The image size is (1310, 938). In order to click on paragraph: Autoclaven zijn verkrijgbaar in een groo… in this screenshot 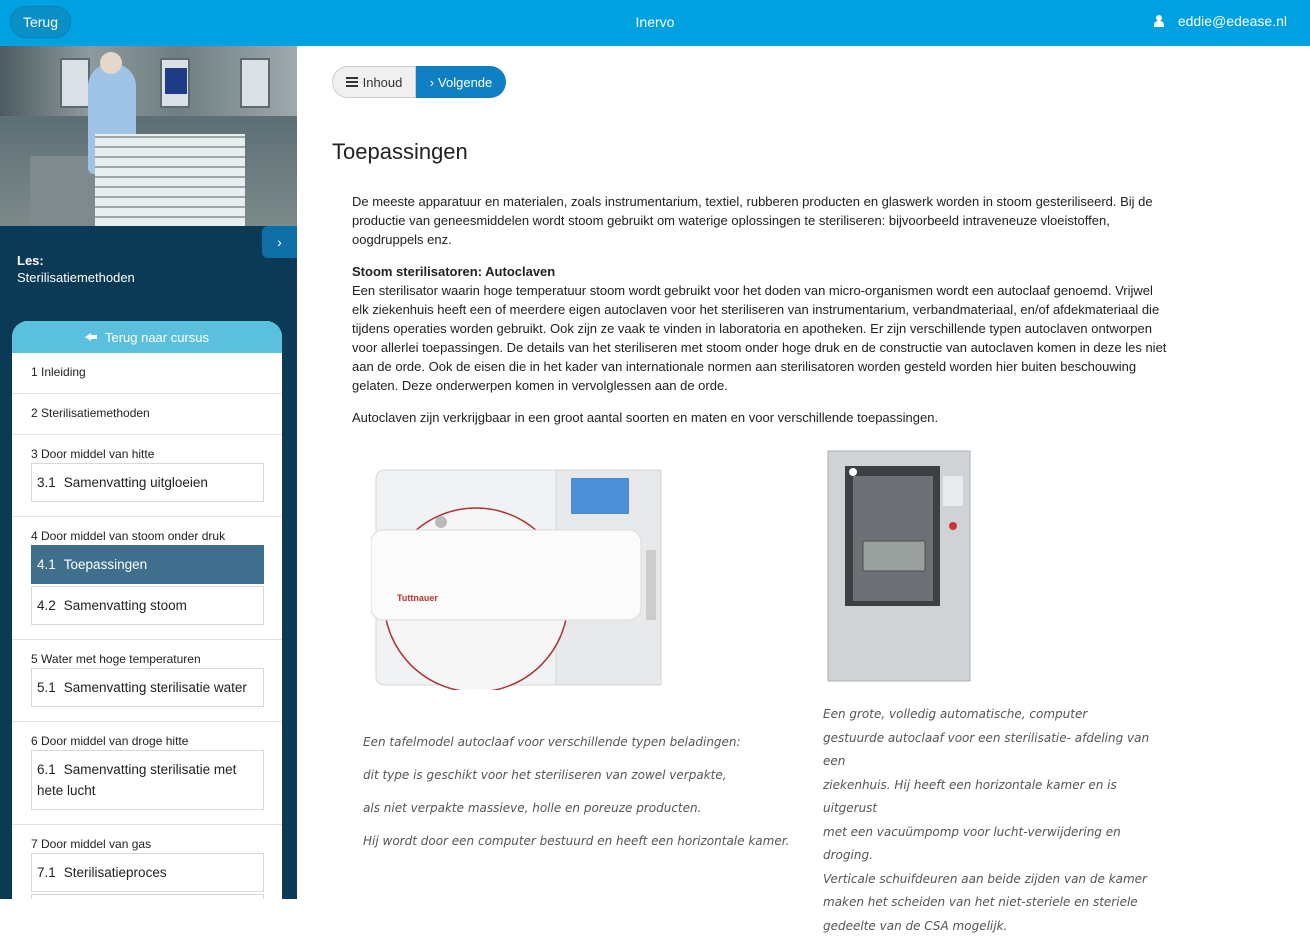, I will do `click(759, 417)`.